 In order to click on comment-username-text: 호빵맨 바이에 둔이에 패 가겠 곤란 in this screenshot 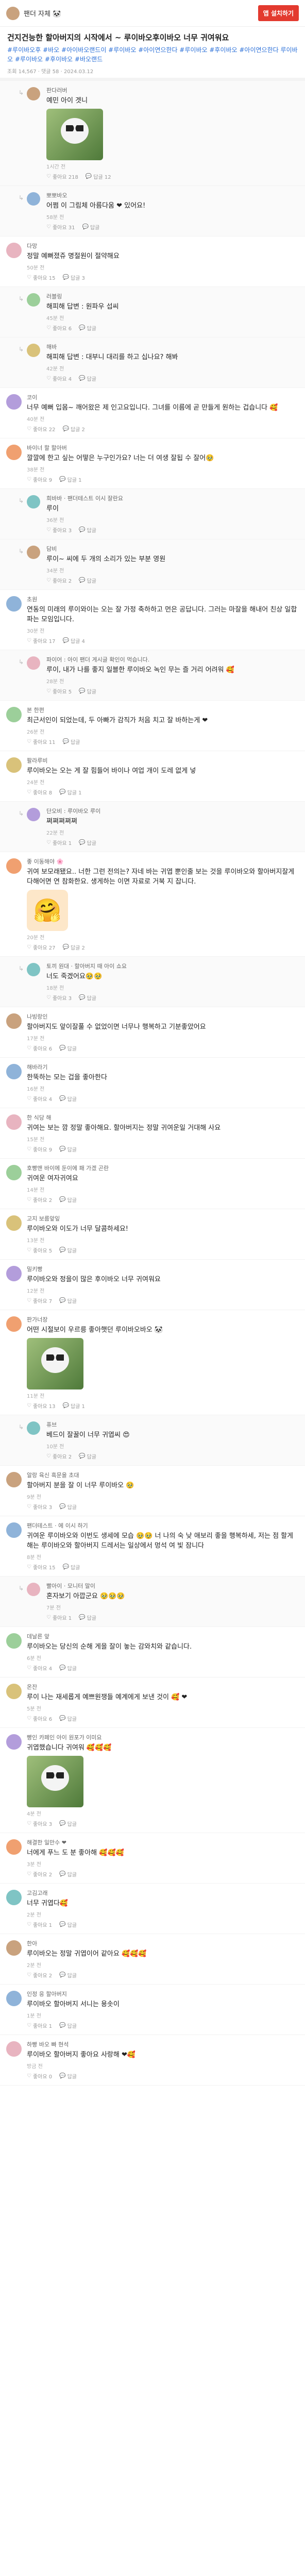, I will do `click(68, 1168)`.